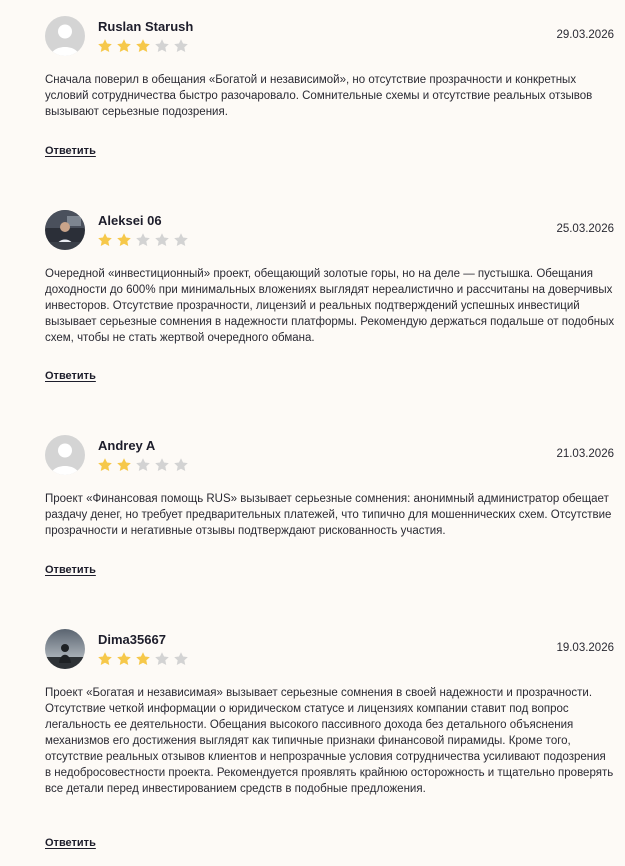 The height and width of the screenshot is (866, 625). Describe the element at coordinates (585, 648) in the screenshot. I see `review-date: 19.03.2026` at that location.